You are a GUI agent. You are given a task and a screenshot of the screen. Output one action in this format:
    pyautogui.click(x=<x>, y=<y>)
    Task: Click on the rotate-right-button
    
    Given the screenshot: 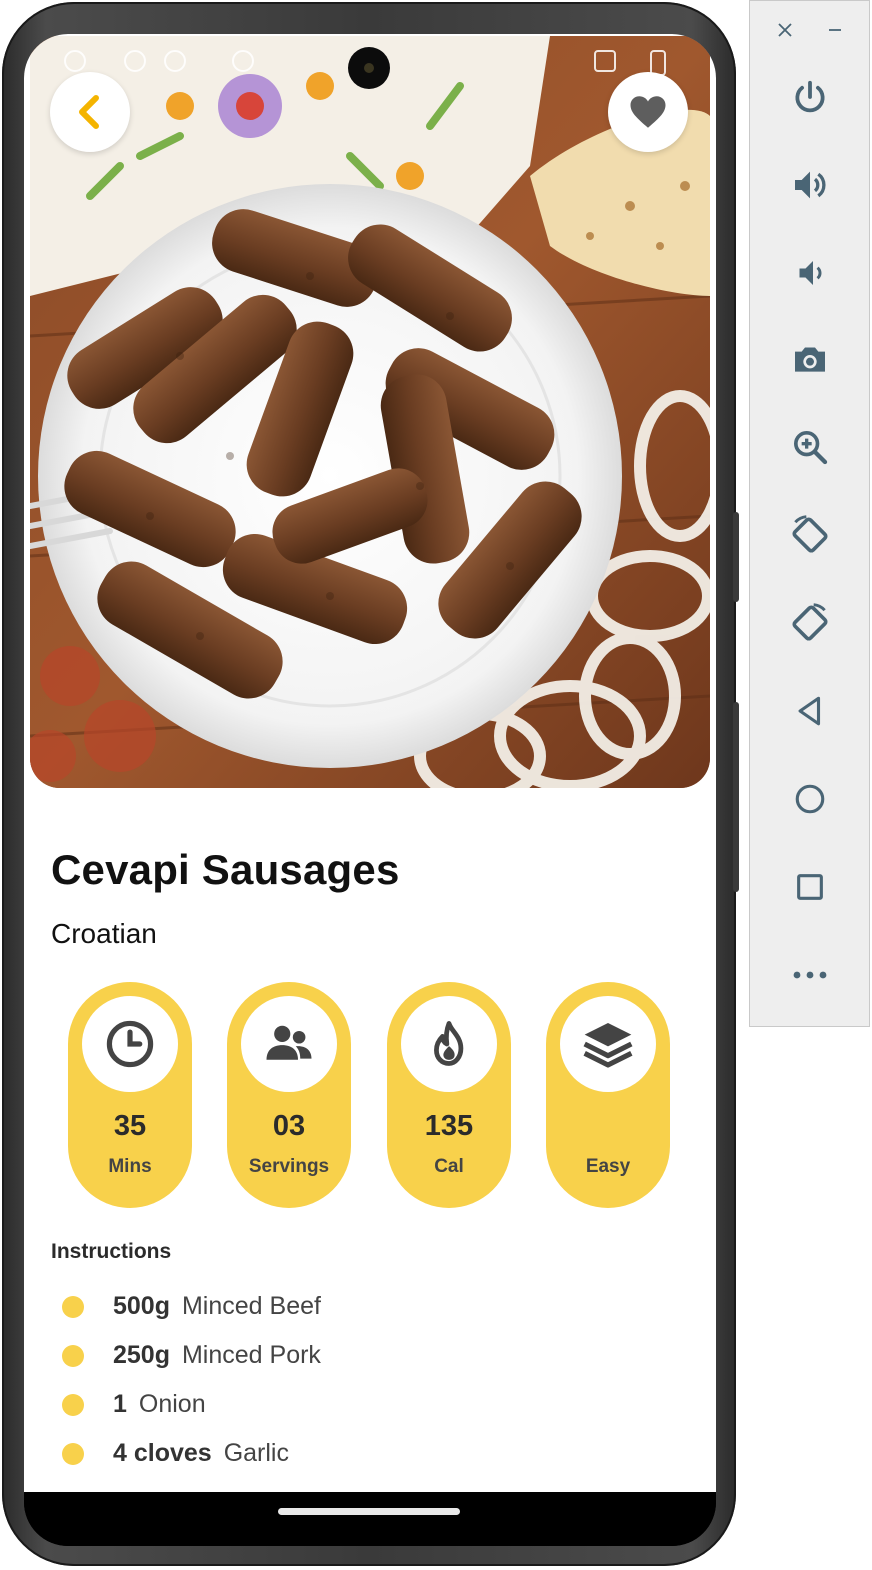 What is the action you would take?
    pyautogui.click(x=809, y=623)
    